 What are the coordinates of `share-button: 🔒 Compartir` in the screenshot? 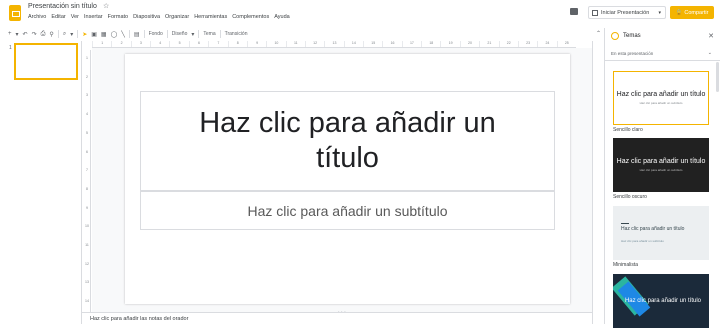 It's located at (692, 12).